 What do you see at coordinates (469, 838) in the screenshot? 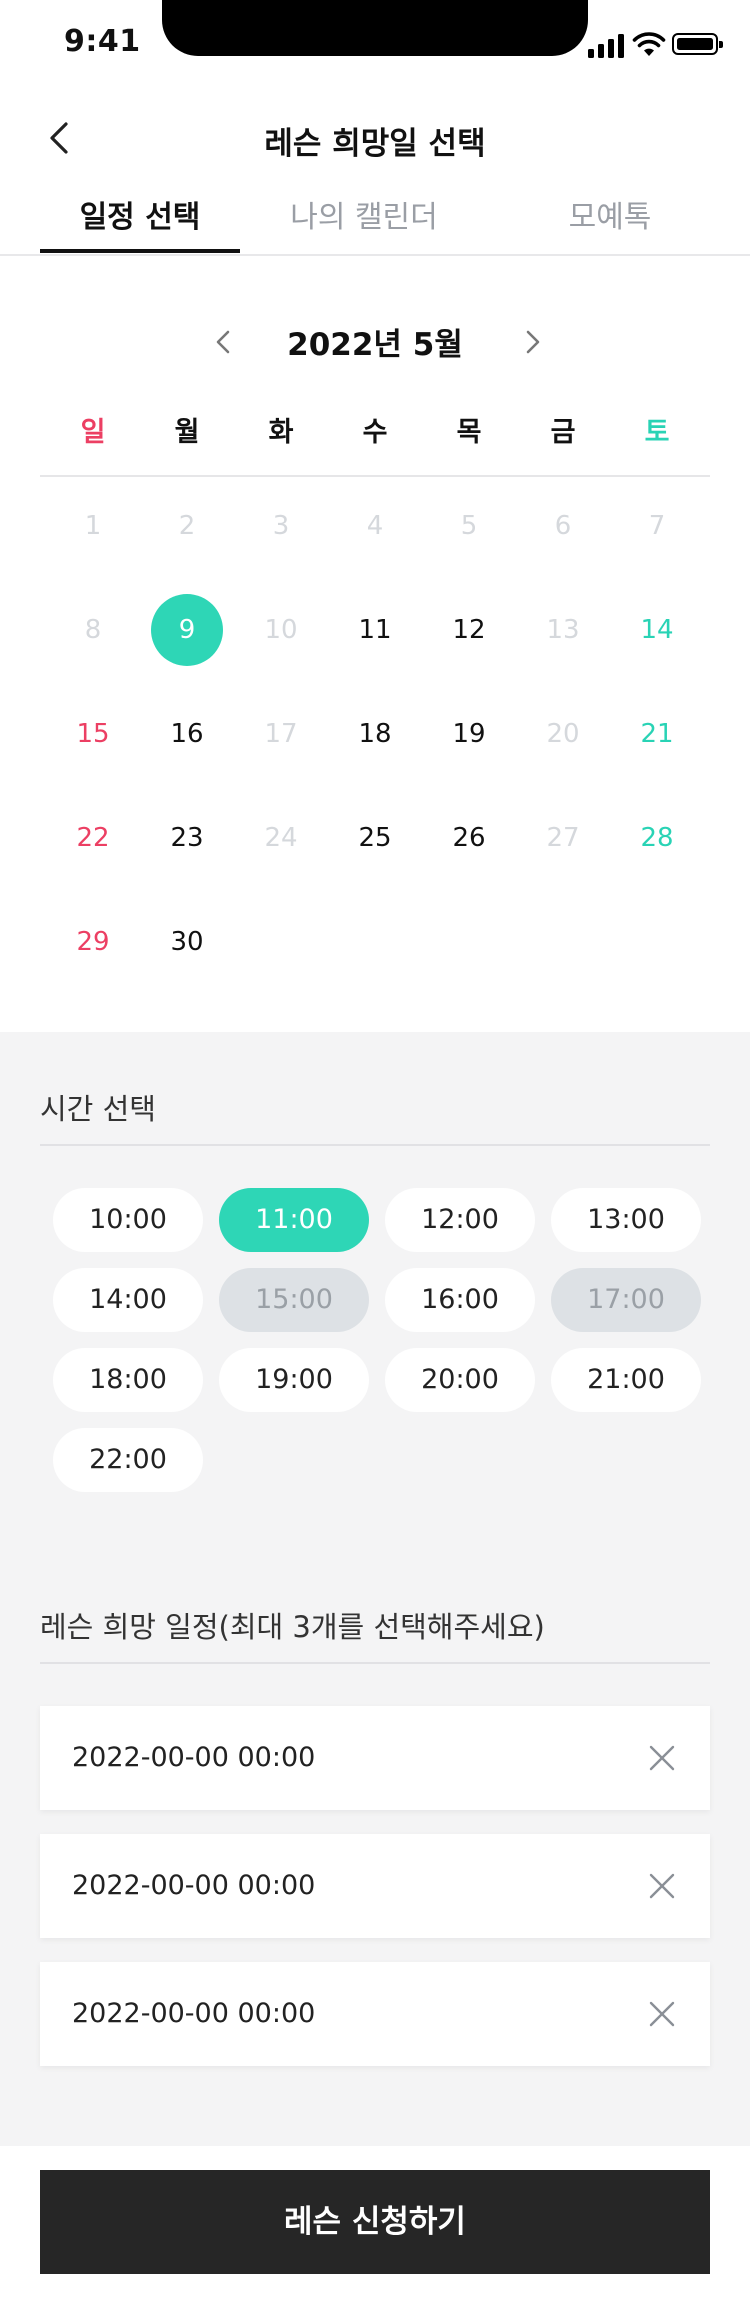
I see `calendar-day: 26` at bounding box center [469, 838].